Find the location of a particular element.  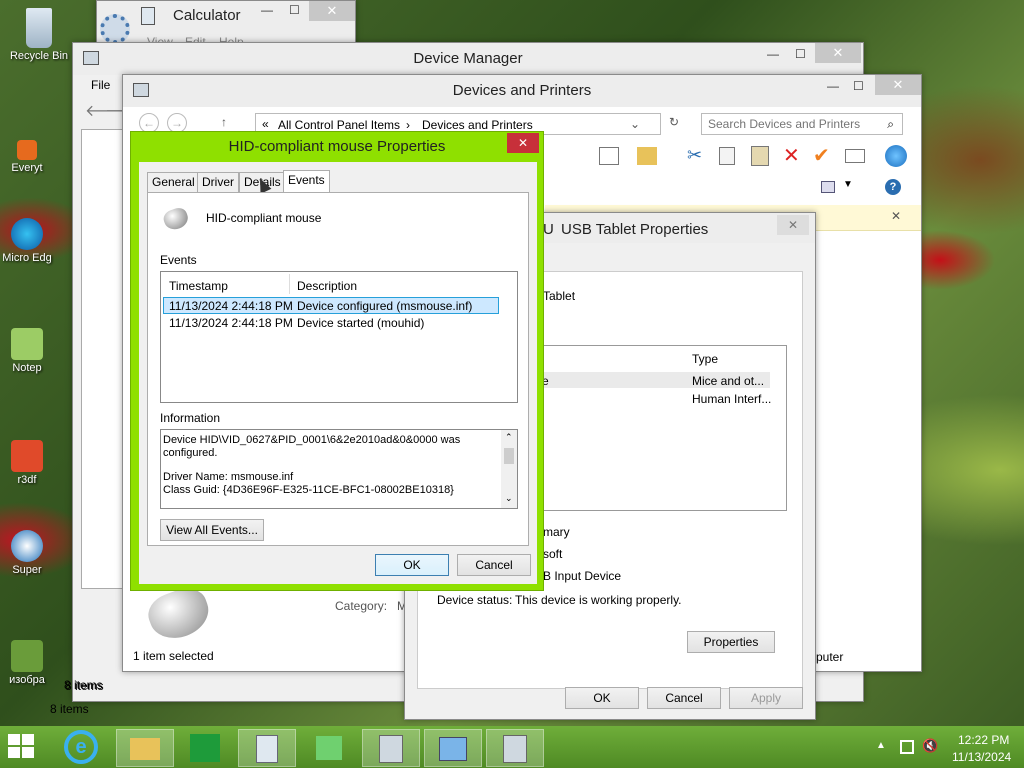

breadcrumb-devices-printers: Devices and Printers is located at coordinates (477, 125).